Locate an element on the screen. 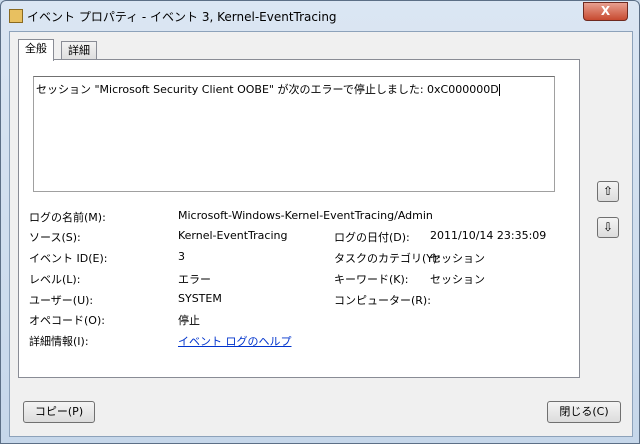 This screenshot has width=640, height=444. log-name-label: ログの名前(M): is located at coordinates (67, 217).